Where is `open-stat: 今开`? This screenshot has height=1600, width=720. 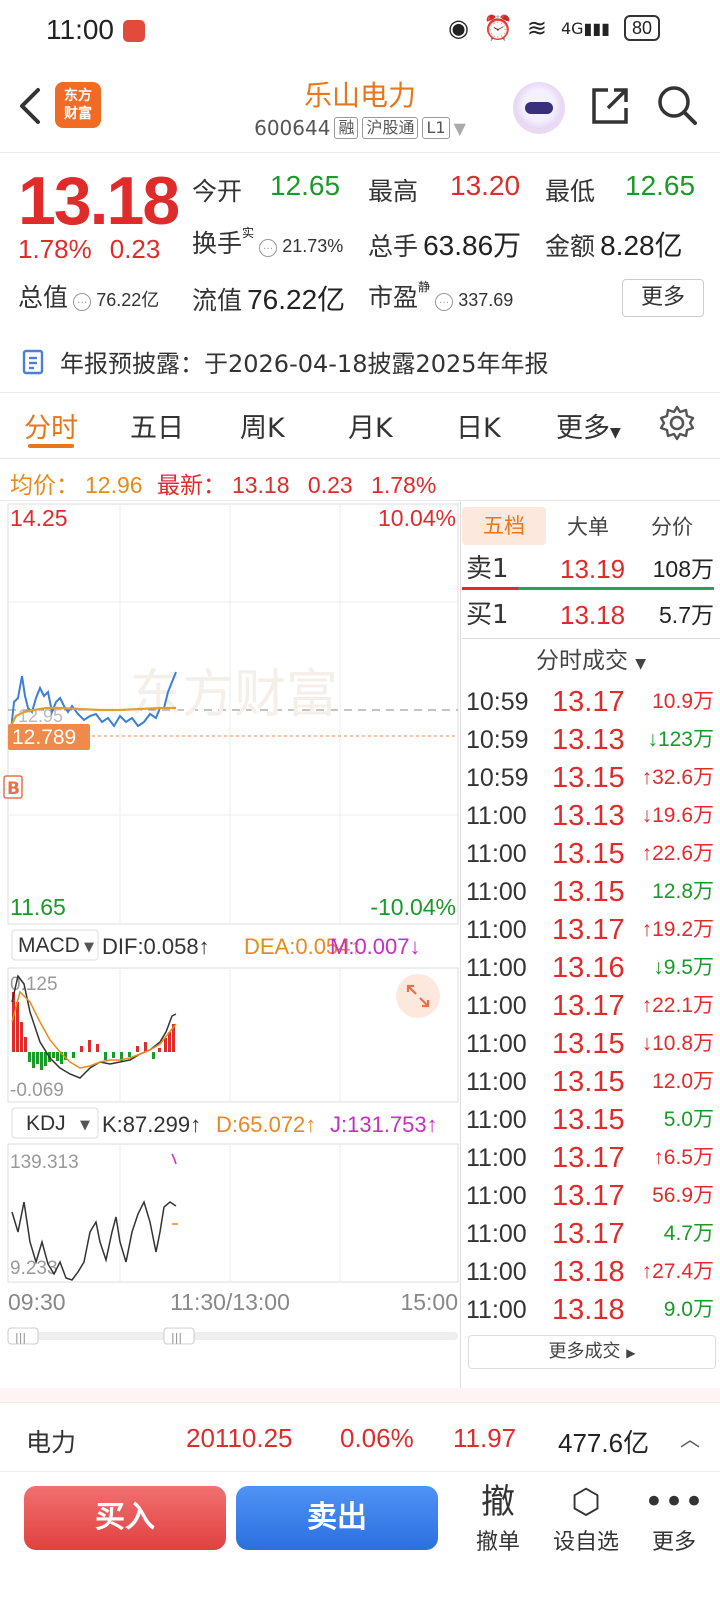 open-stat: 今开 is located at coordinates (217, 191).